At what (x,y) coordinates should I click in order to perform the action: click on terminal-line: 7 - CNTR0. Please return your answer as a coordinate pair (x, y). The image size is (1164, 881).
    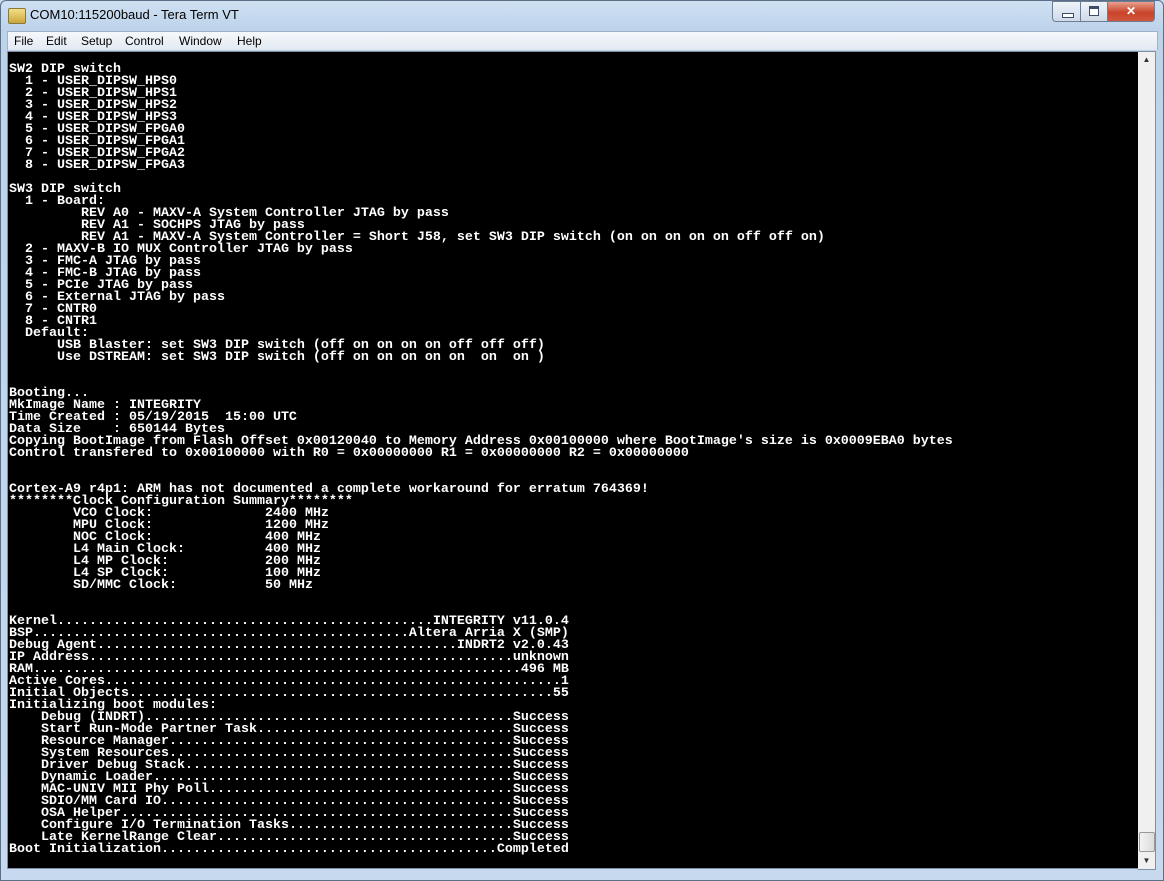
    Looking at the image, I should click on (53, 309).